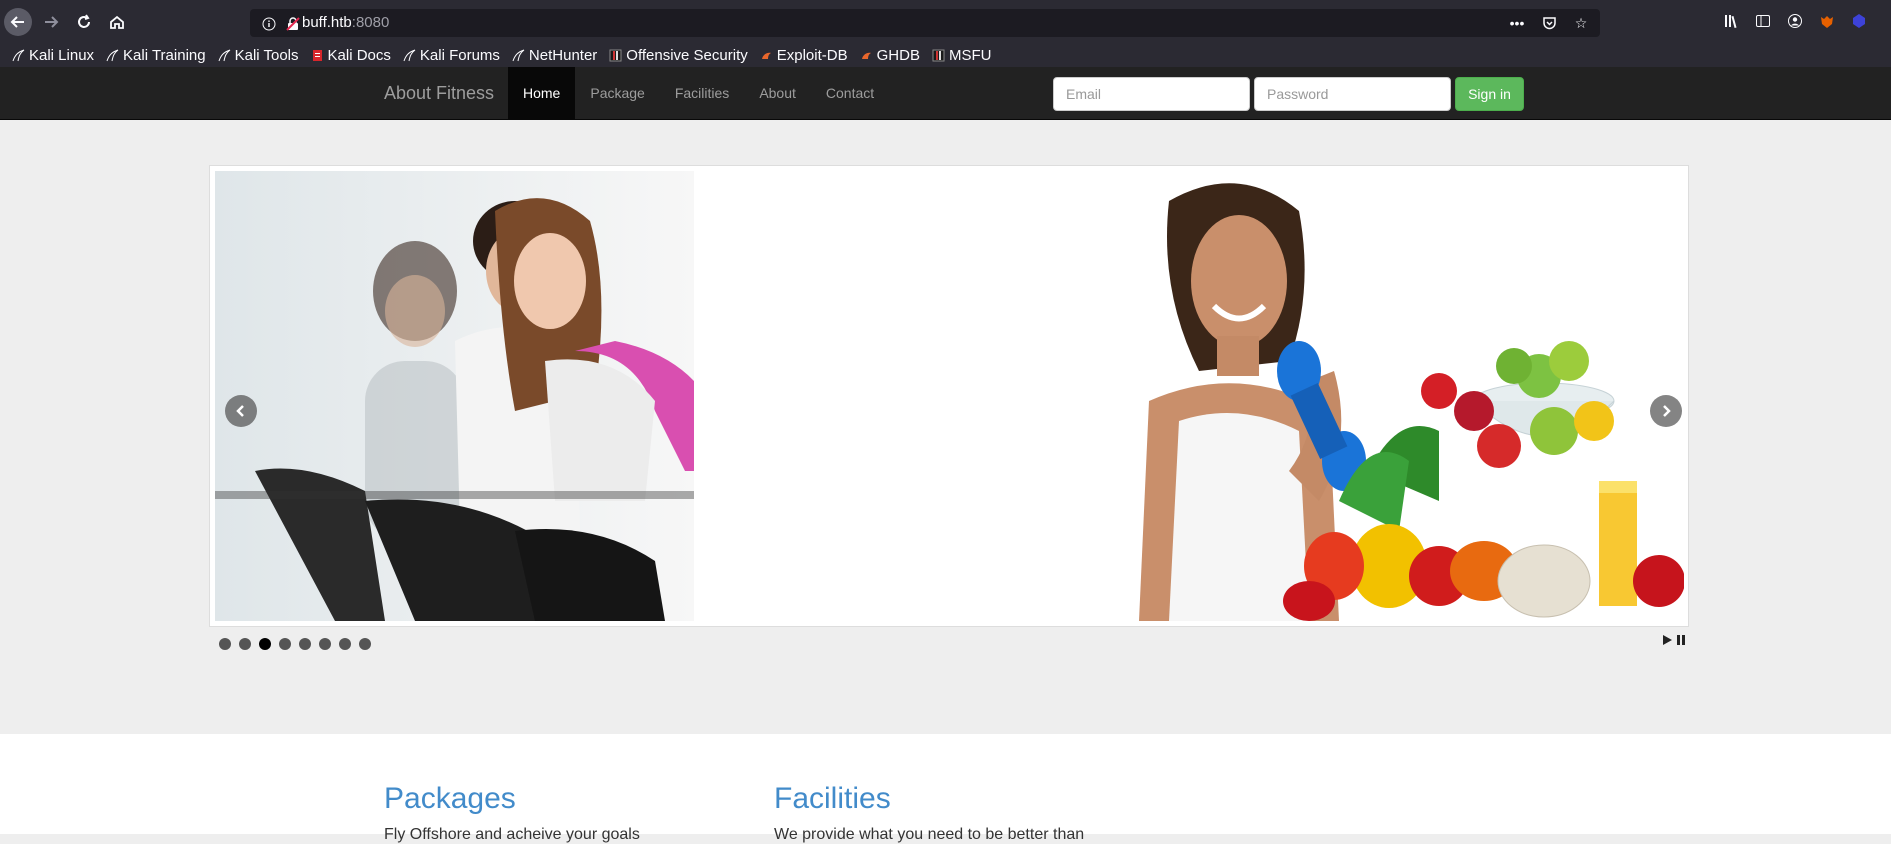  What do you see at coordinates (1859, 21) in the screenshot?
I see `extension-cube-icon` at bounding box center [1859, 21].